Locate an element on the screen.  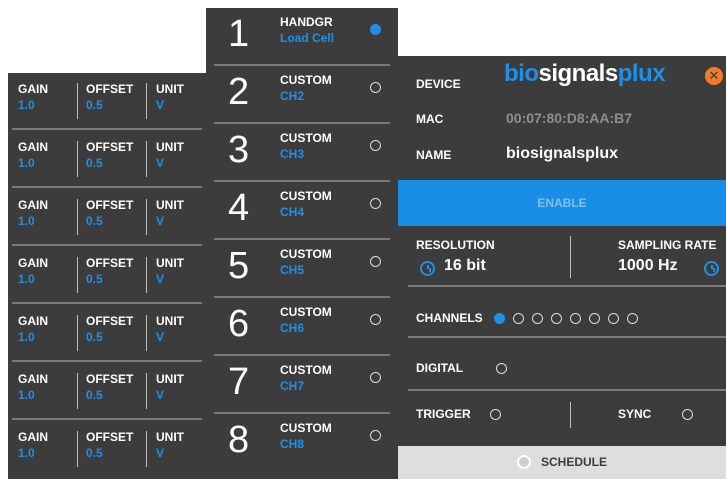
gain-field-label: GAIN is located at coordinates (33, 437).